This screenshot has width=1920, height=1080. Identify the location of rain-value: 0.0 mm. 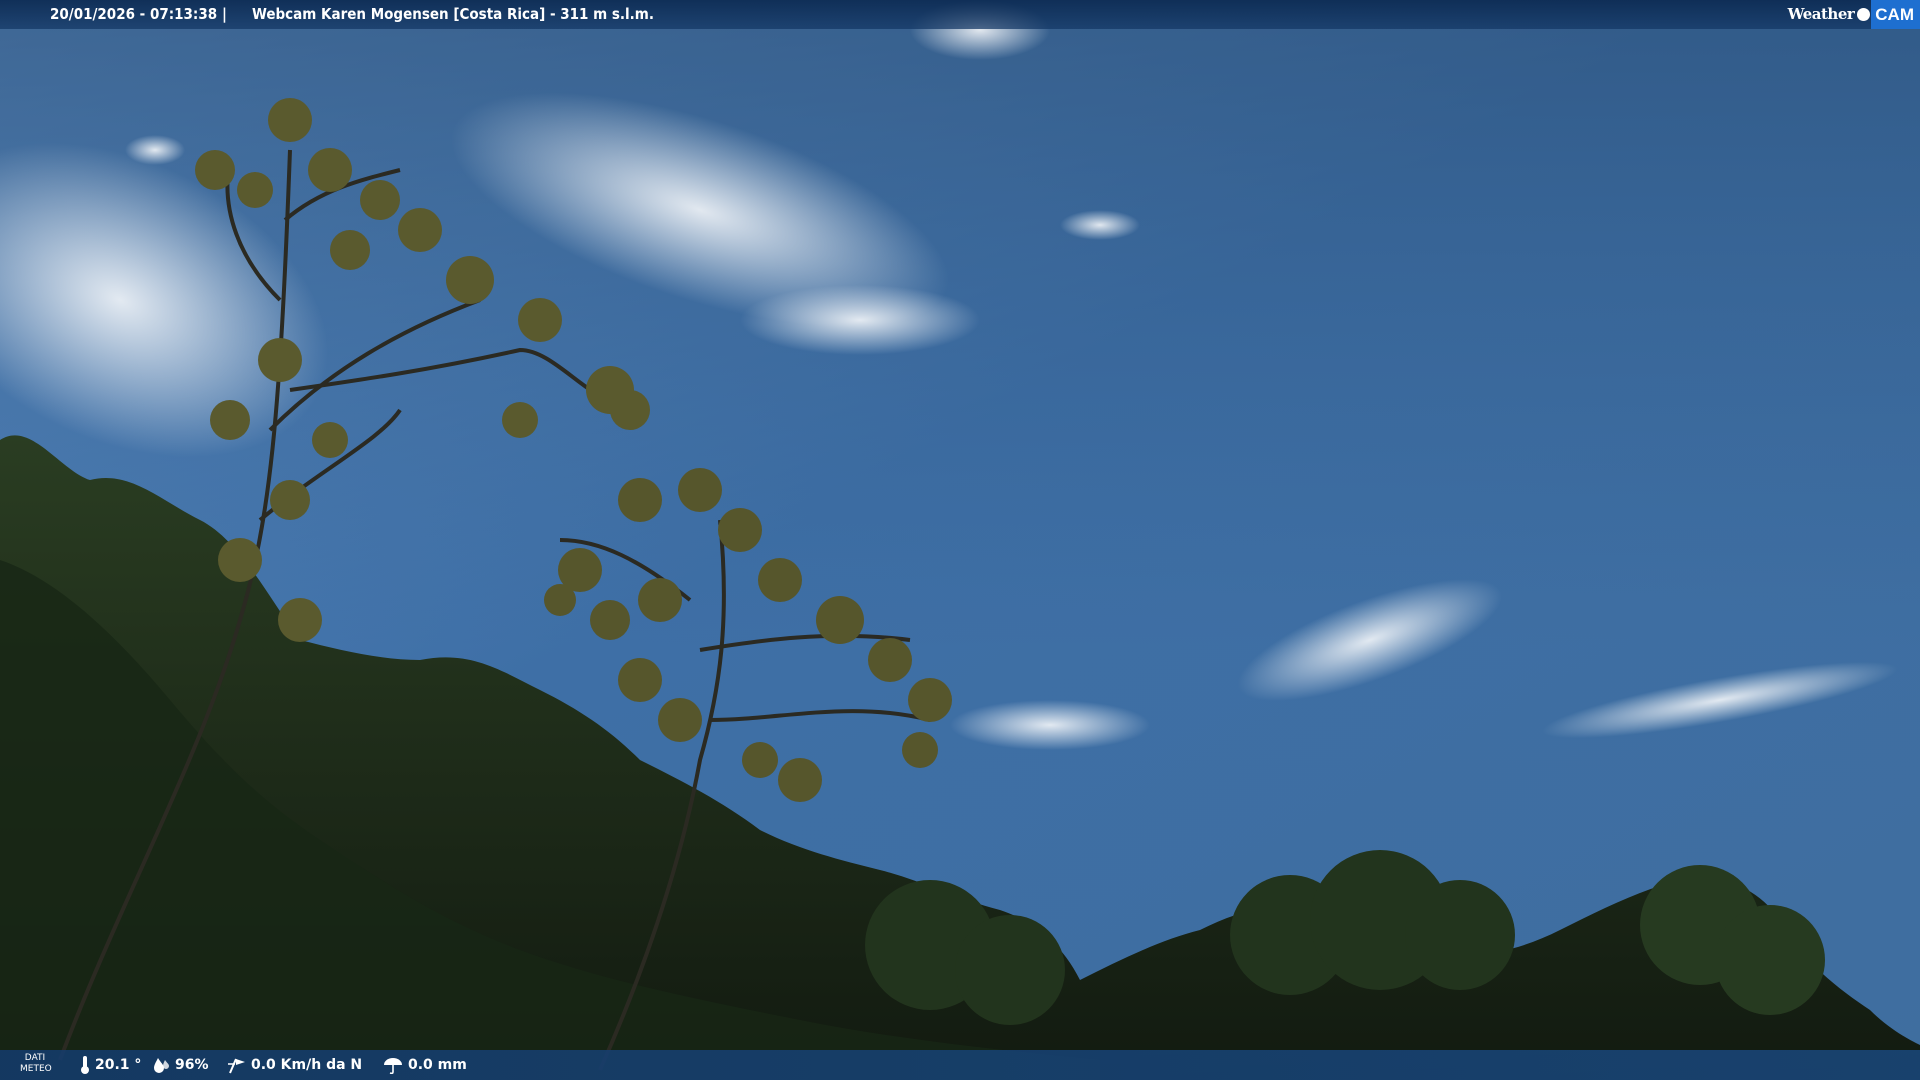
(437, 1065).